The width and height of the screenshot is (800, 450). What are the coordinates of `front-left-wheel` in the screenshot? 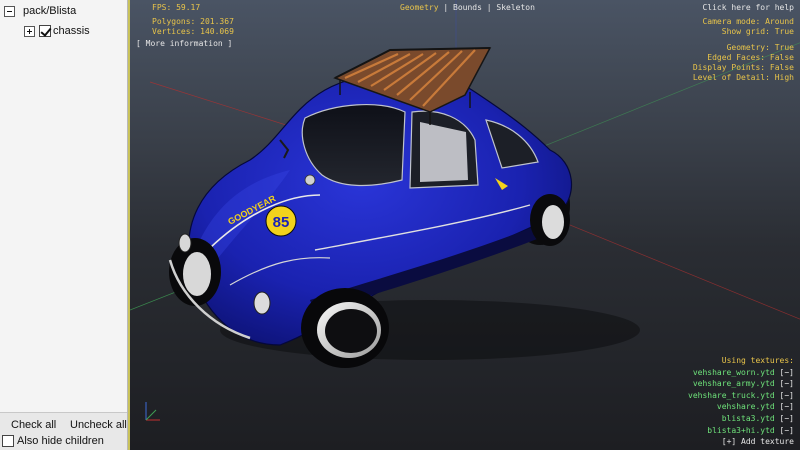 It's located at (195, 272).